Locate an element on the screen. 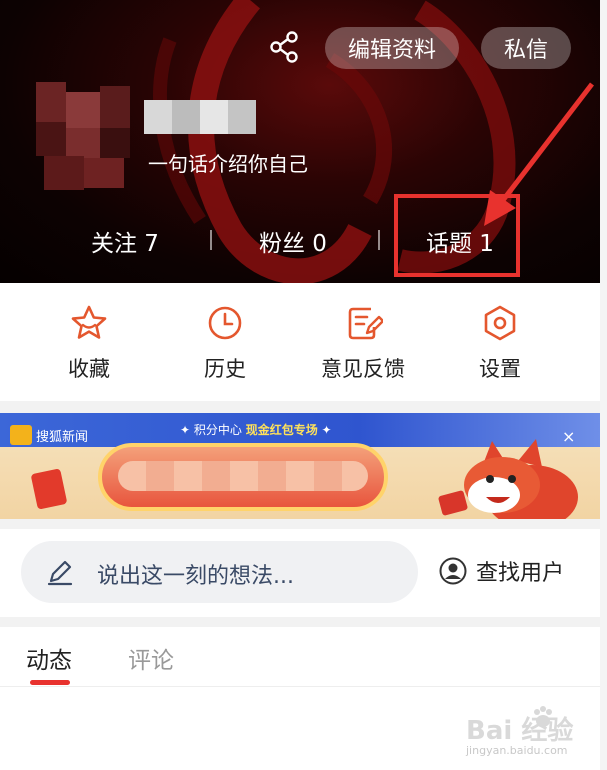 The width and height of the screenshot is (607, 770). banner-cta-text-blurred is located at coordinates (243, 476).